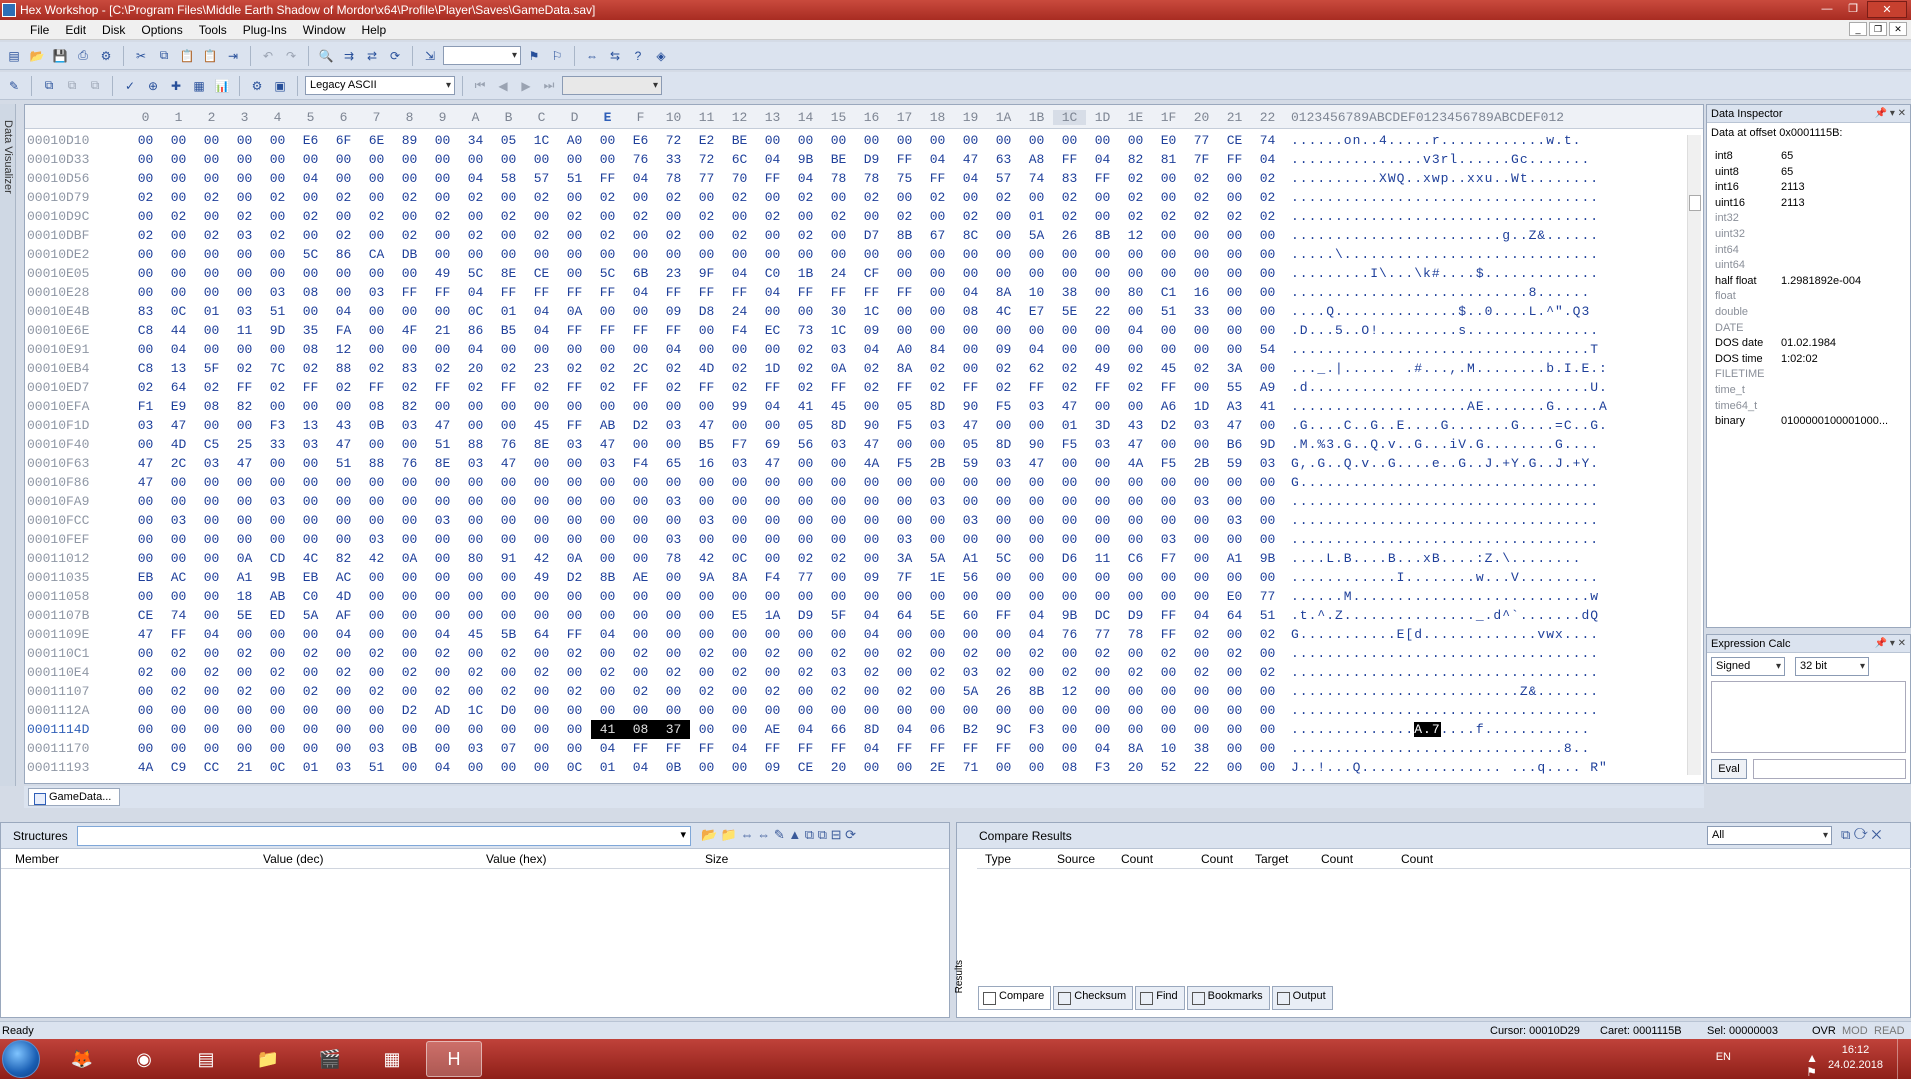 The width and height of the screenshot is (1911, 1079). I want to click on print-icon: ⎙, so click(83, 56).